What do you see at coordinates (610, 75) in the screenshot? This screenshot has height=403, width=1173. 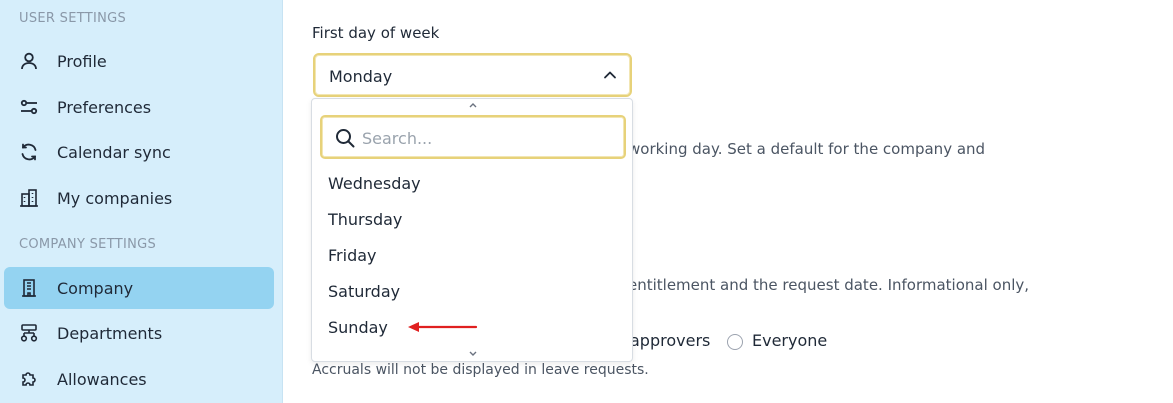 I see `chevron-up-icon` at bounding box center [610, 75].